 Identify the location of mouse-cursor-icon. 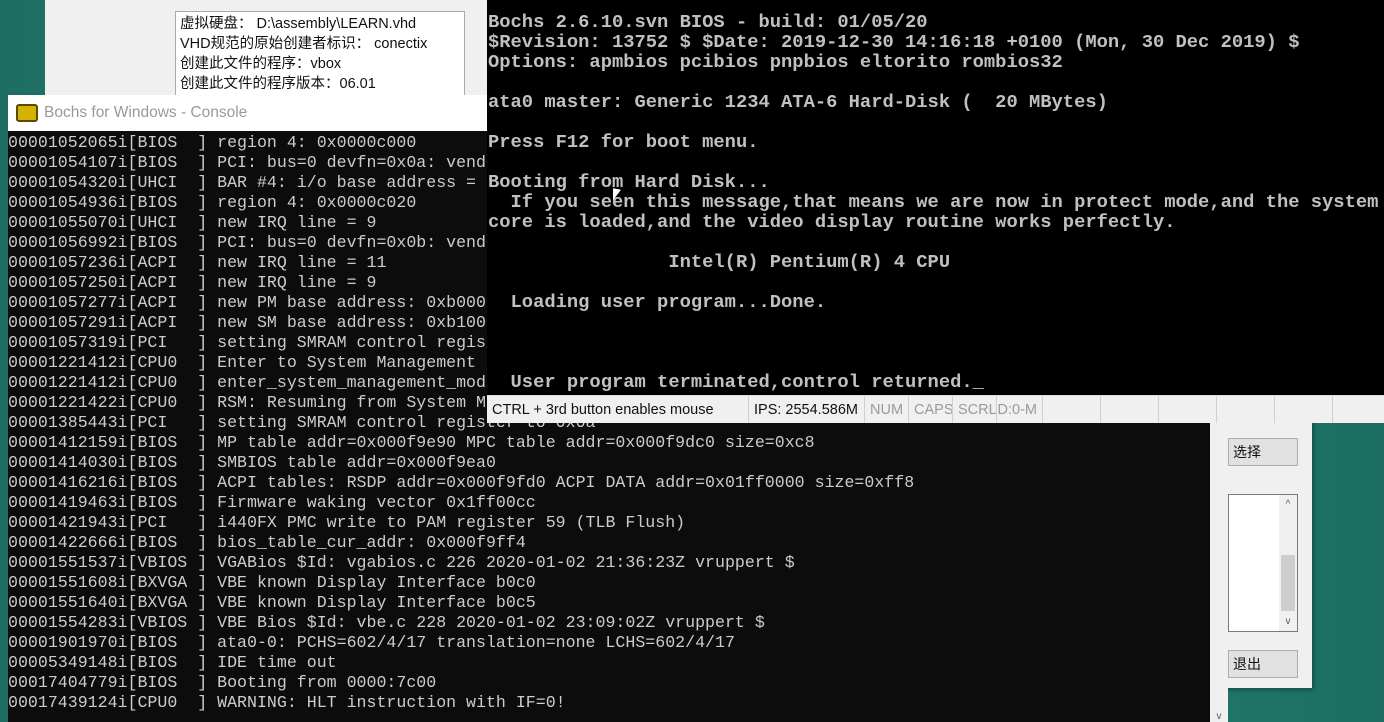
(617, 195).